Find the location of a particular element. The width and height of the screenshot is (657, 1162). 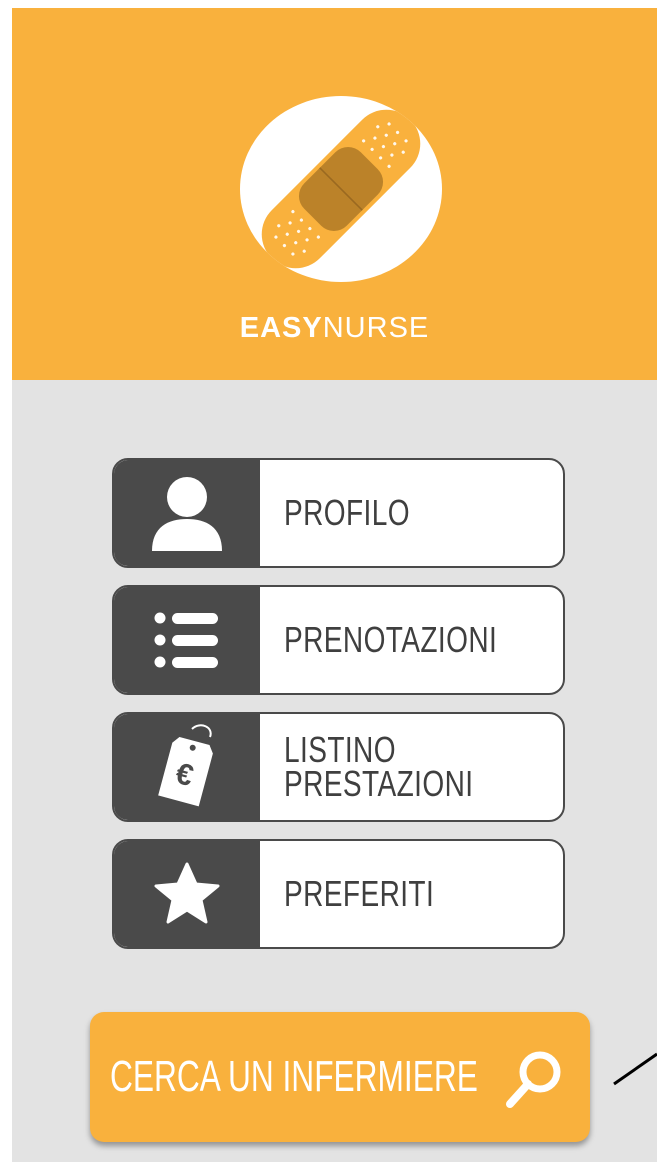

menu-label-profilo: PROFILO is located at coordinates (347, 512).